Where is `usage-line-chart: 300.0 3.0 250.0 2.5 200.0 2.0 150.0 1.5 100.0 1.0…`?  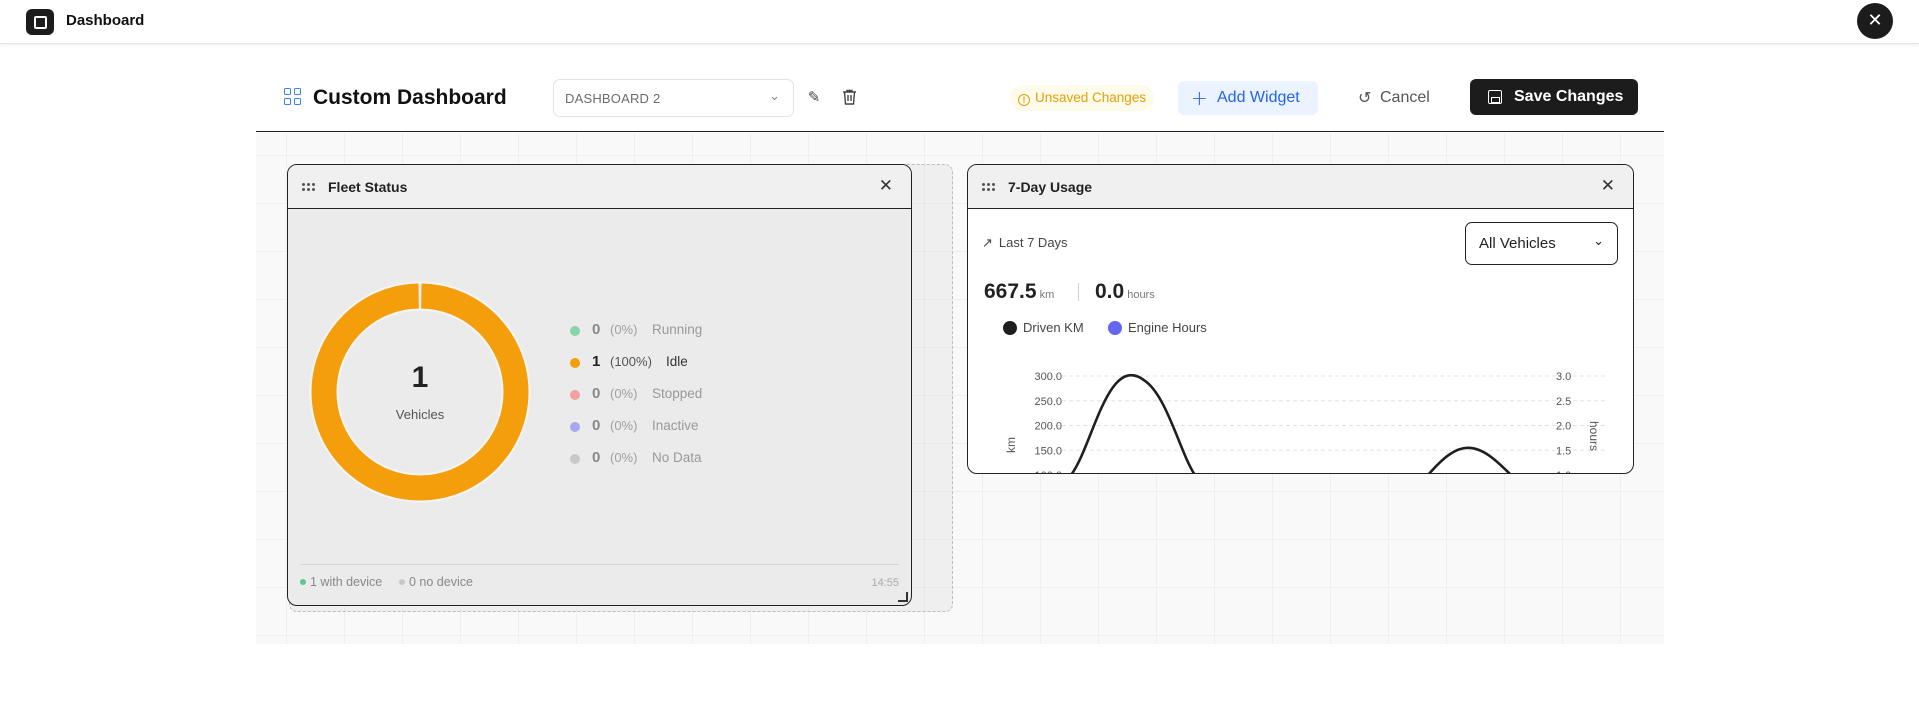
usage-line-chart: 300.0 3.0 250.0 2.5 200.0 2.0 150.0 1.5 100.0 1.0… is located at coordinates (1305, 422).